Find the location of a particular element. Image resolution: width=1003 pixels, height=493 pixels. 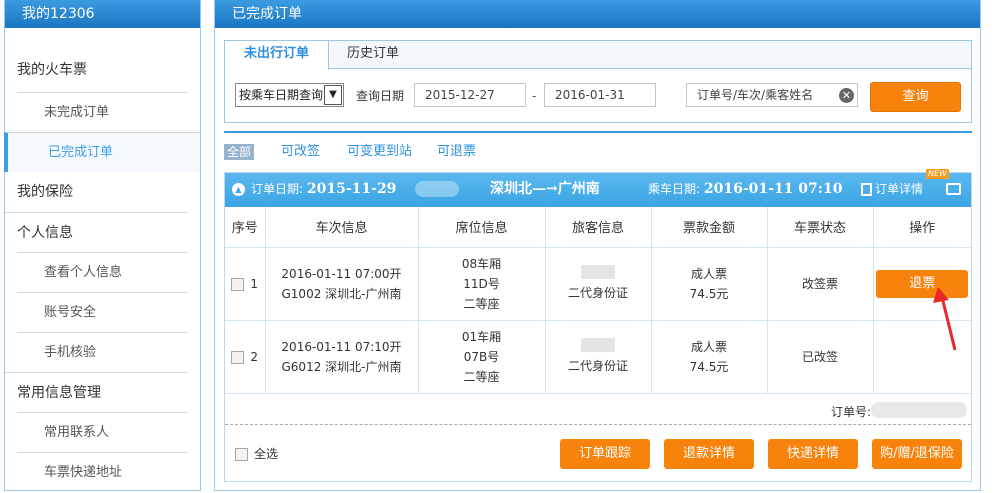

filter-refundable: 可退票 is located at coordinates (456, 152).